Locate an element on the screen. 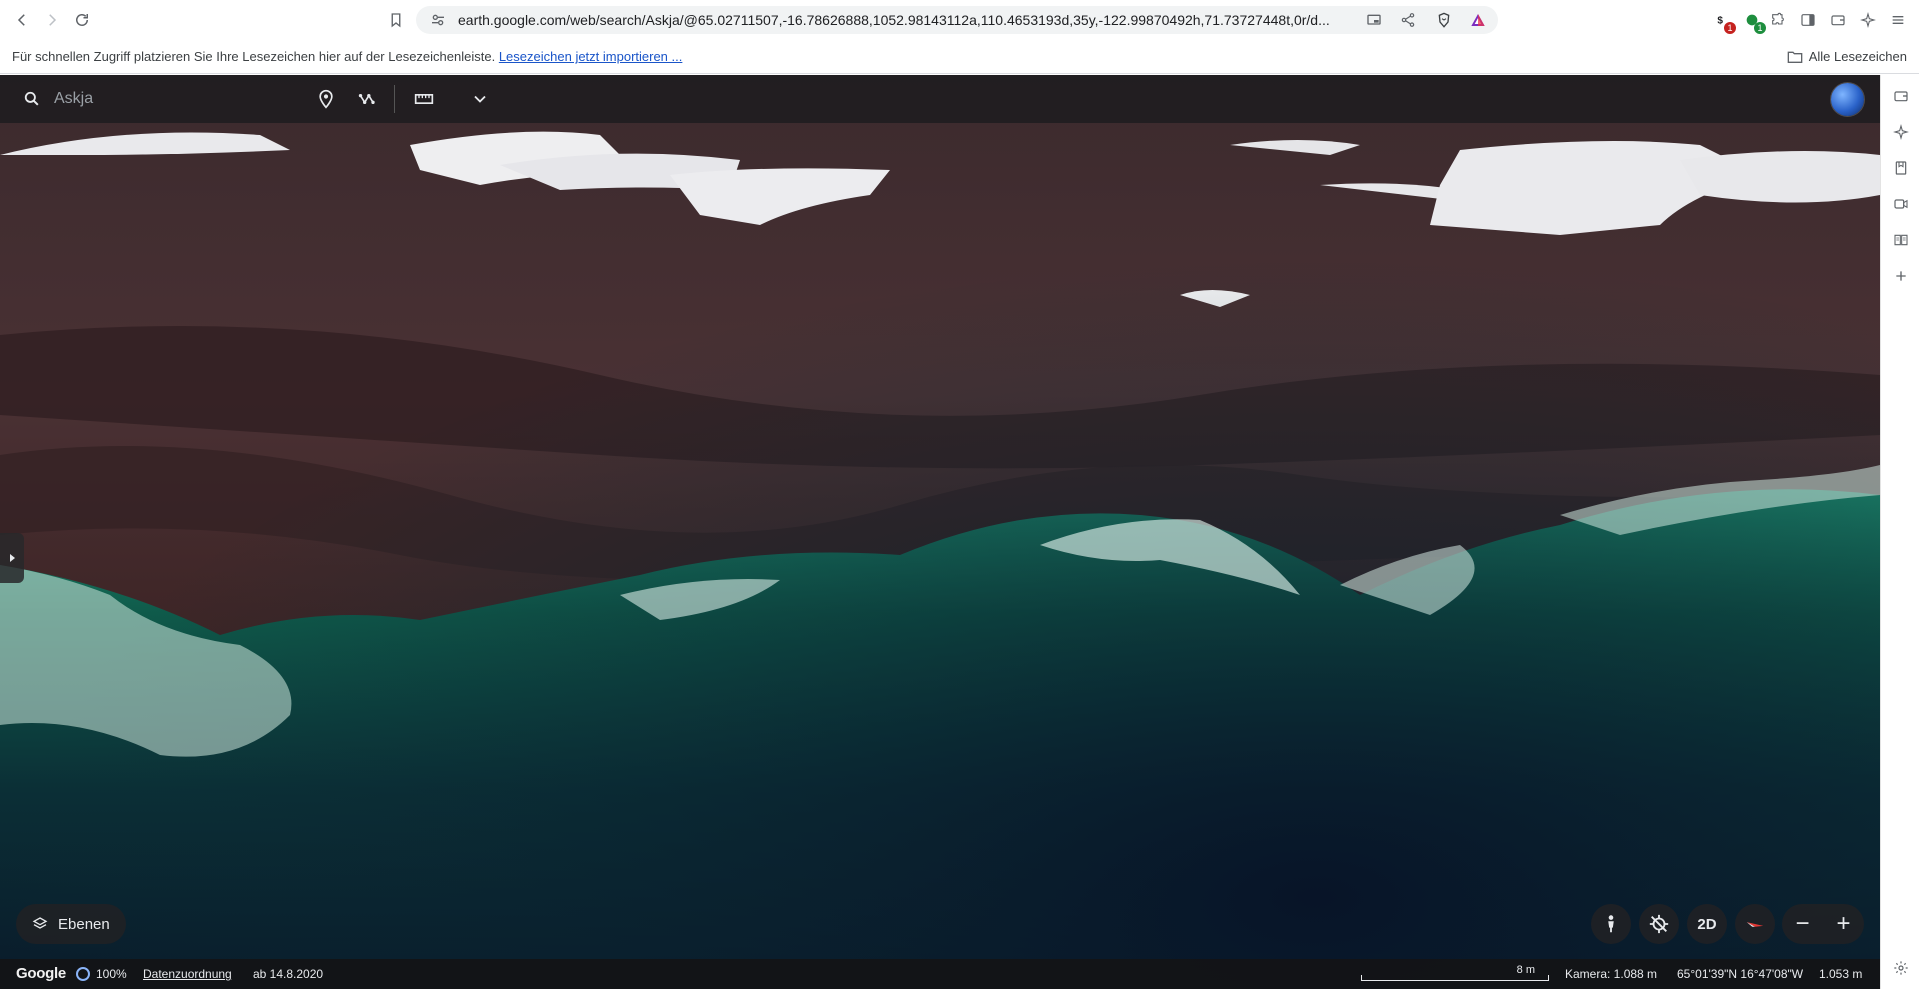 Image resolution: width=1919 pixels, height=989 pixels. tune-icon is located at coordinates (438, 20).